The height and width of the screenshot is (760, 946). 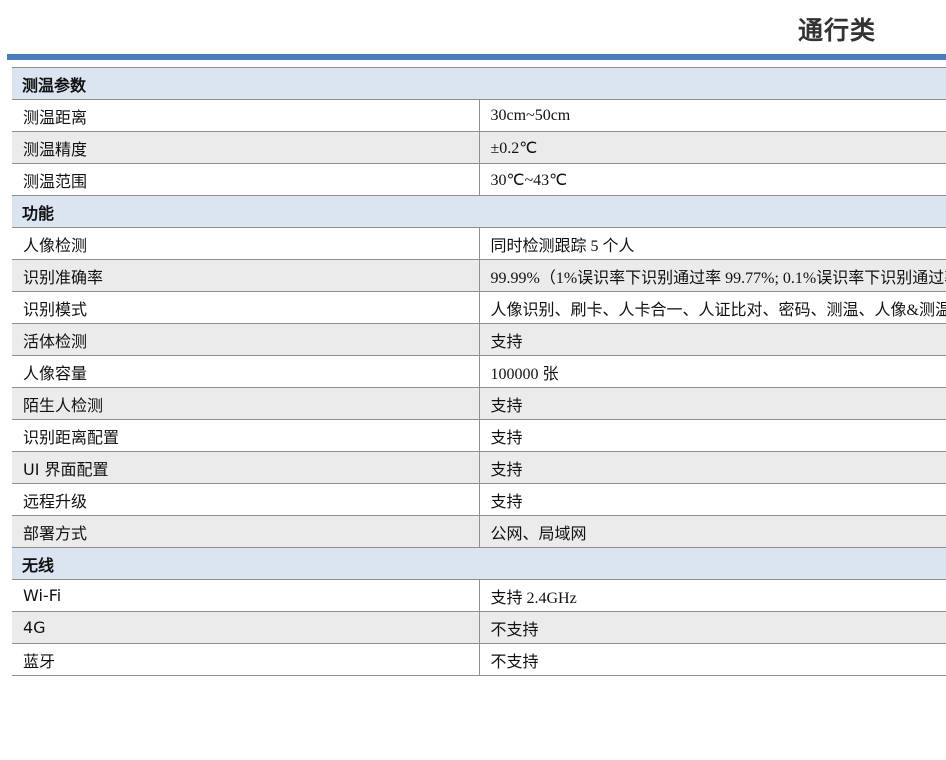 I want to click on spec-value: 人像识别、刷卡、人卡合一、人证比对、密码、测温、人像&测温, so click(x=712, y=307).